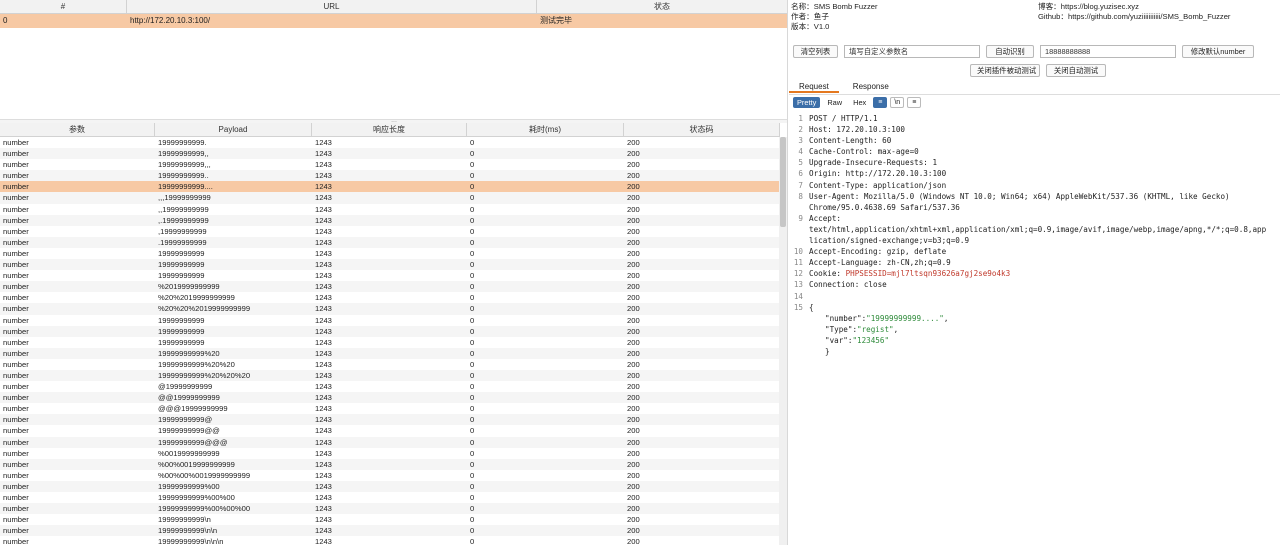  I want to click on payload-row: number %20%2019999999999 1243 0 200, so click(390, 297).